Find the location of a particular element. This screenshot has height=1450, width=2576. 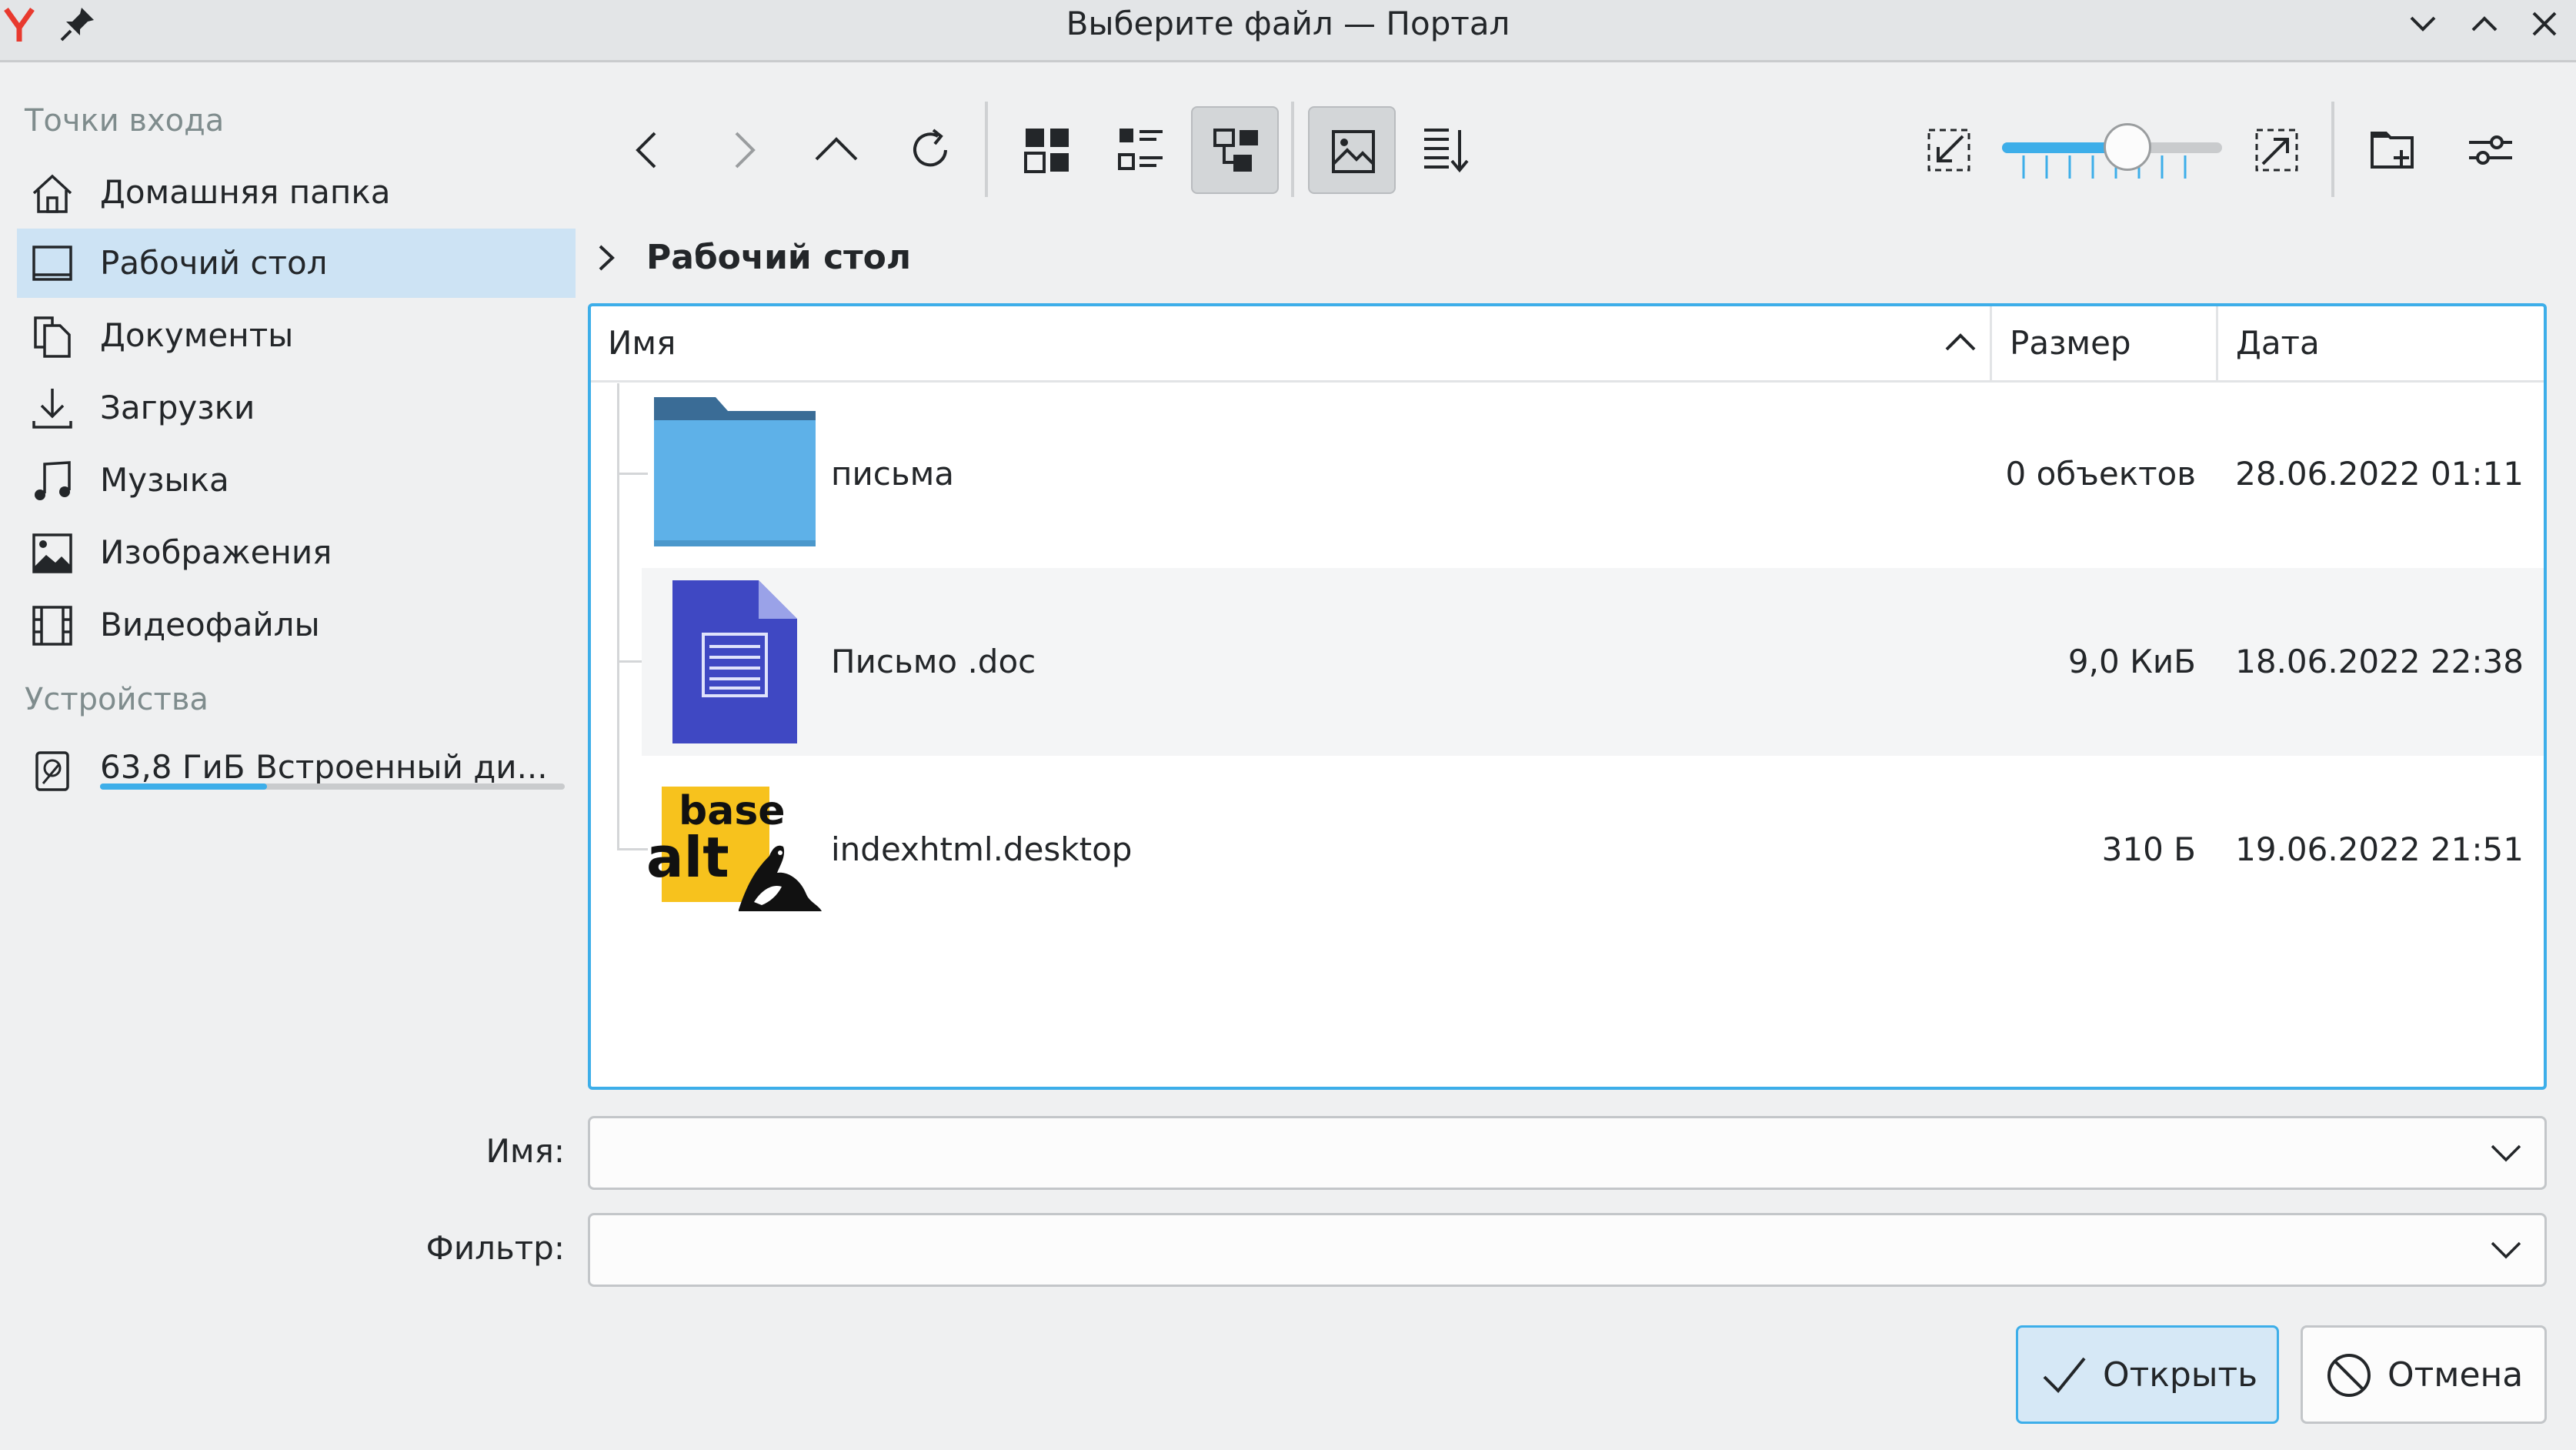

file-row: Письмо .doc 9,0 КиБ 18.06.2022 22:38 is located at coordinates (1593, 662).